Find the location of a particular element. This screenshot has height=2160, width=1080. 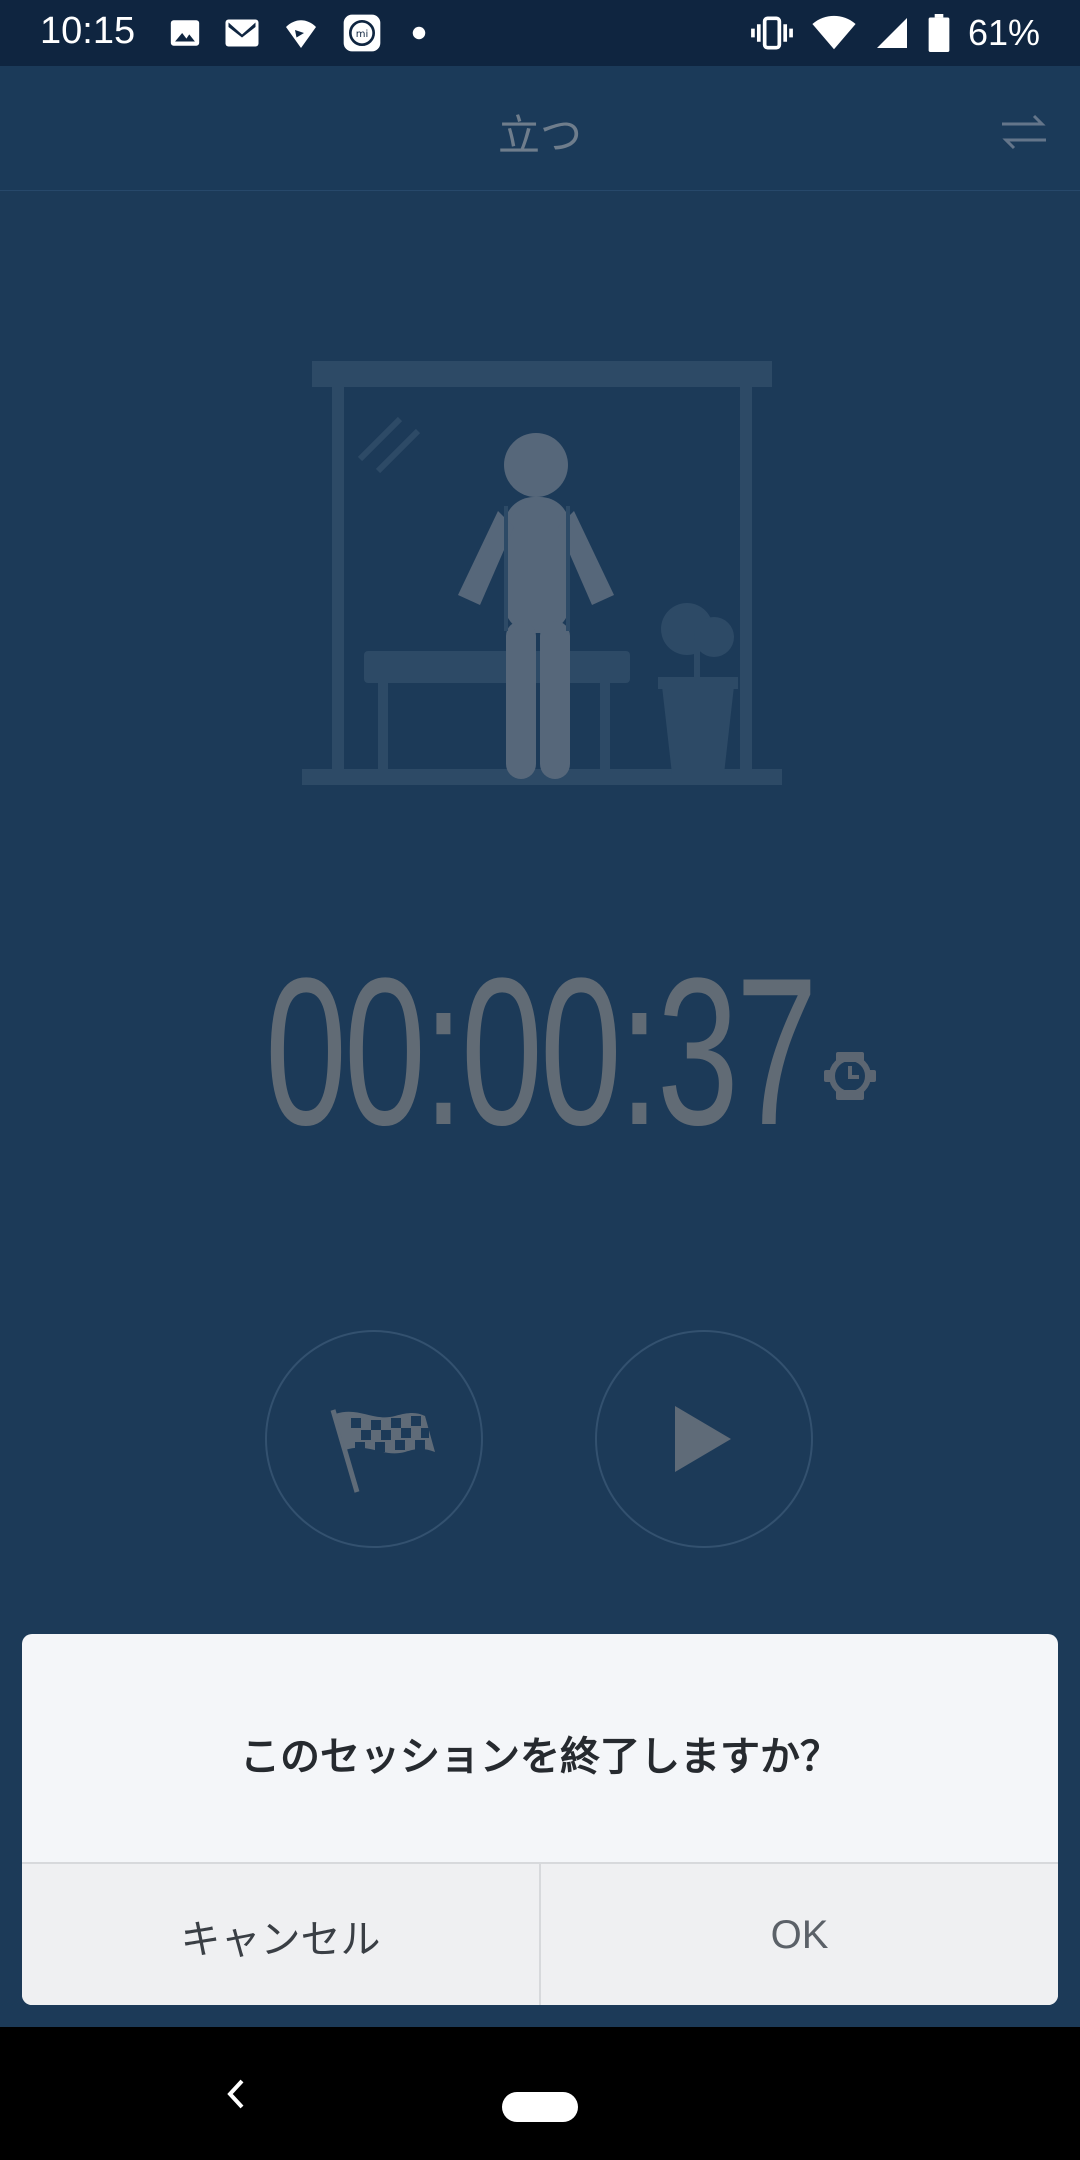

dialog-actions: キャンセル OK is located at coordinates (540, 1933).